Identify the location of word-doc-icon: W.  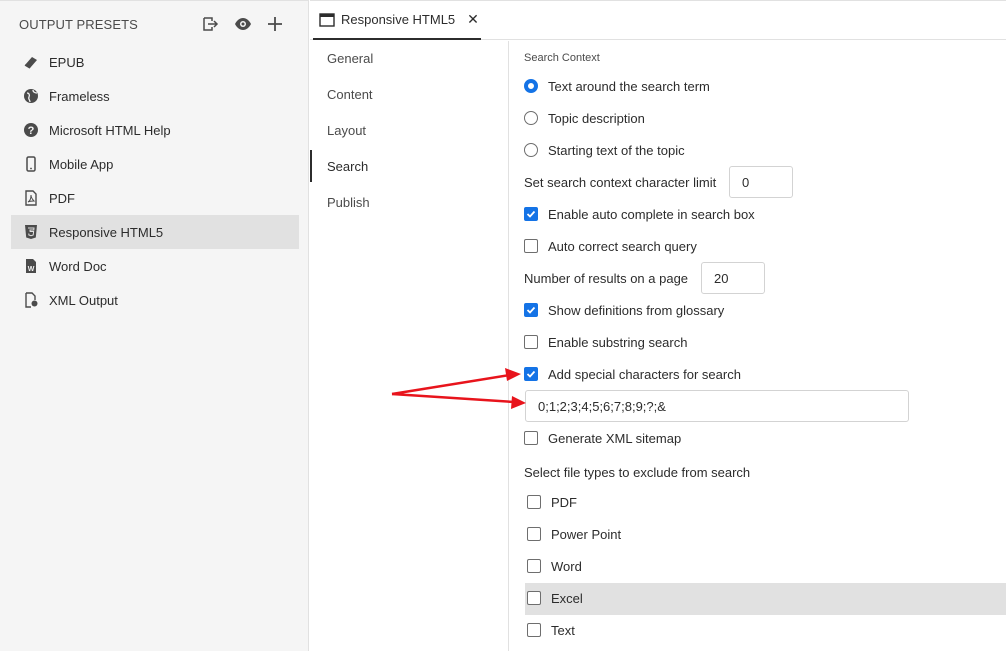
(31, 266).